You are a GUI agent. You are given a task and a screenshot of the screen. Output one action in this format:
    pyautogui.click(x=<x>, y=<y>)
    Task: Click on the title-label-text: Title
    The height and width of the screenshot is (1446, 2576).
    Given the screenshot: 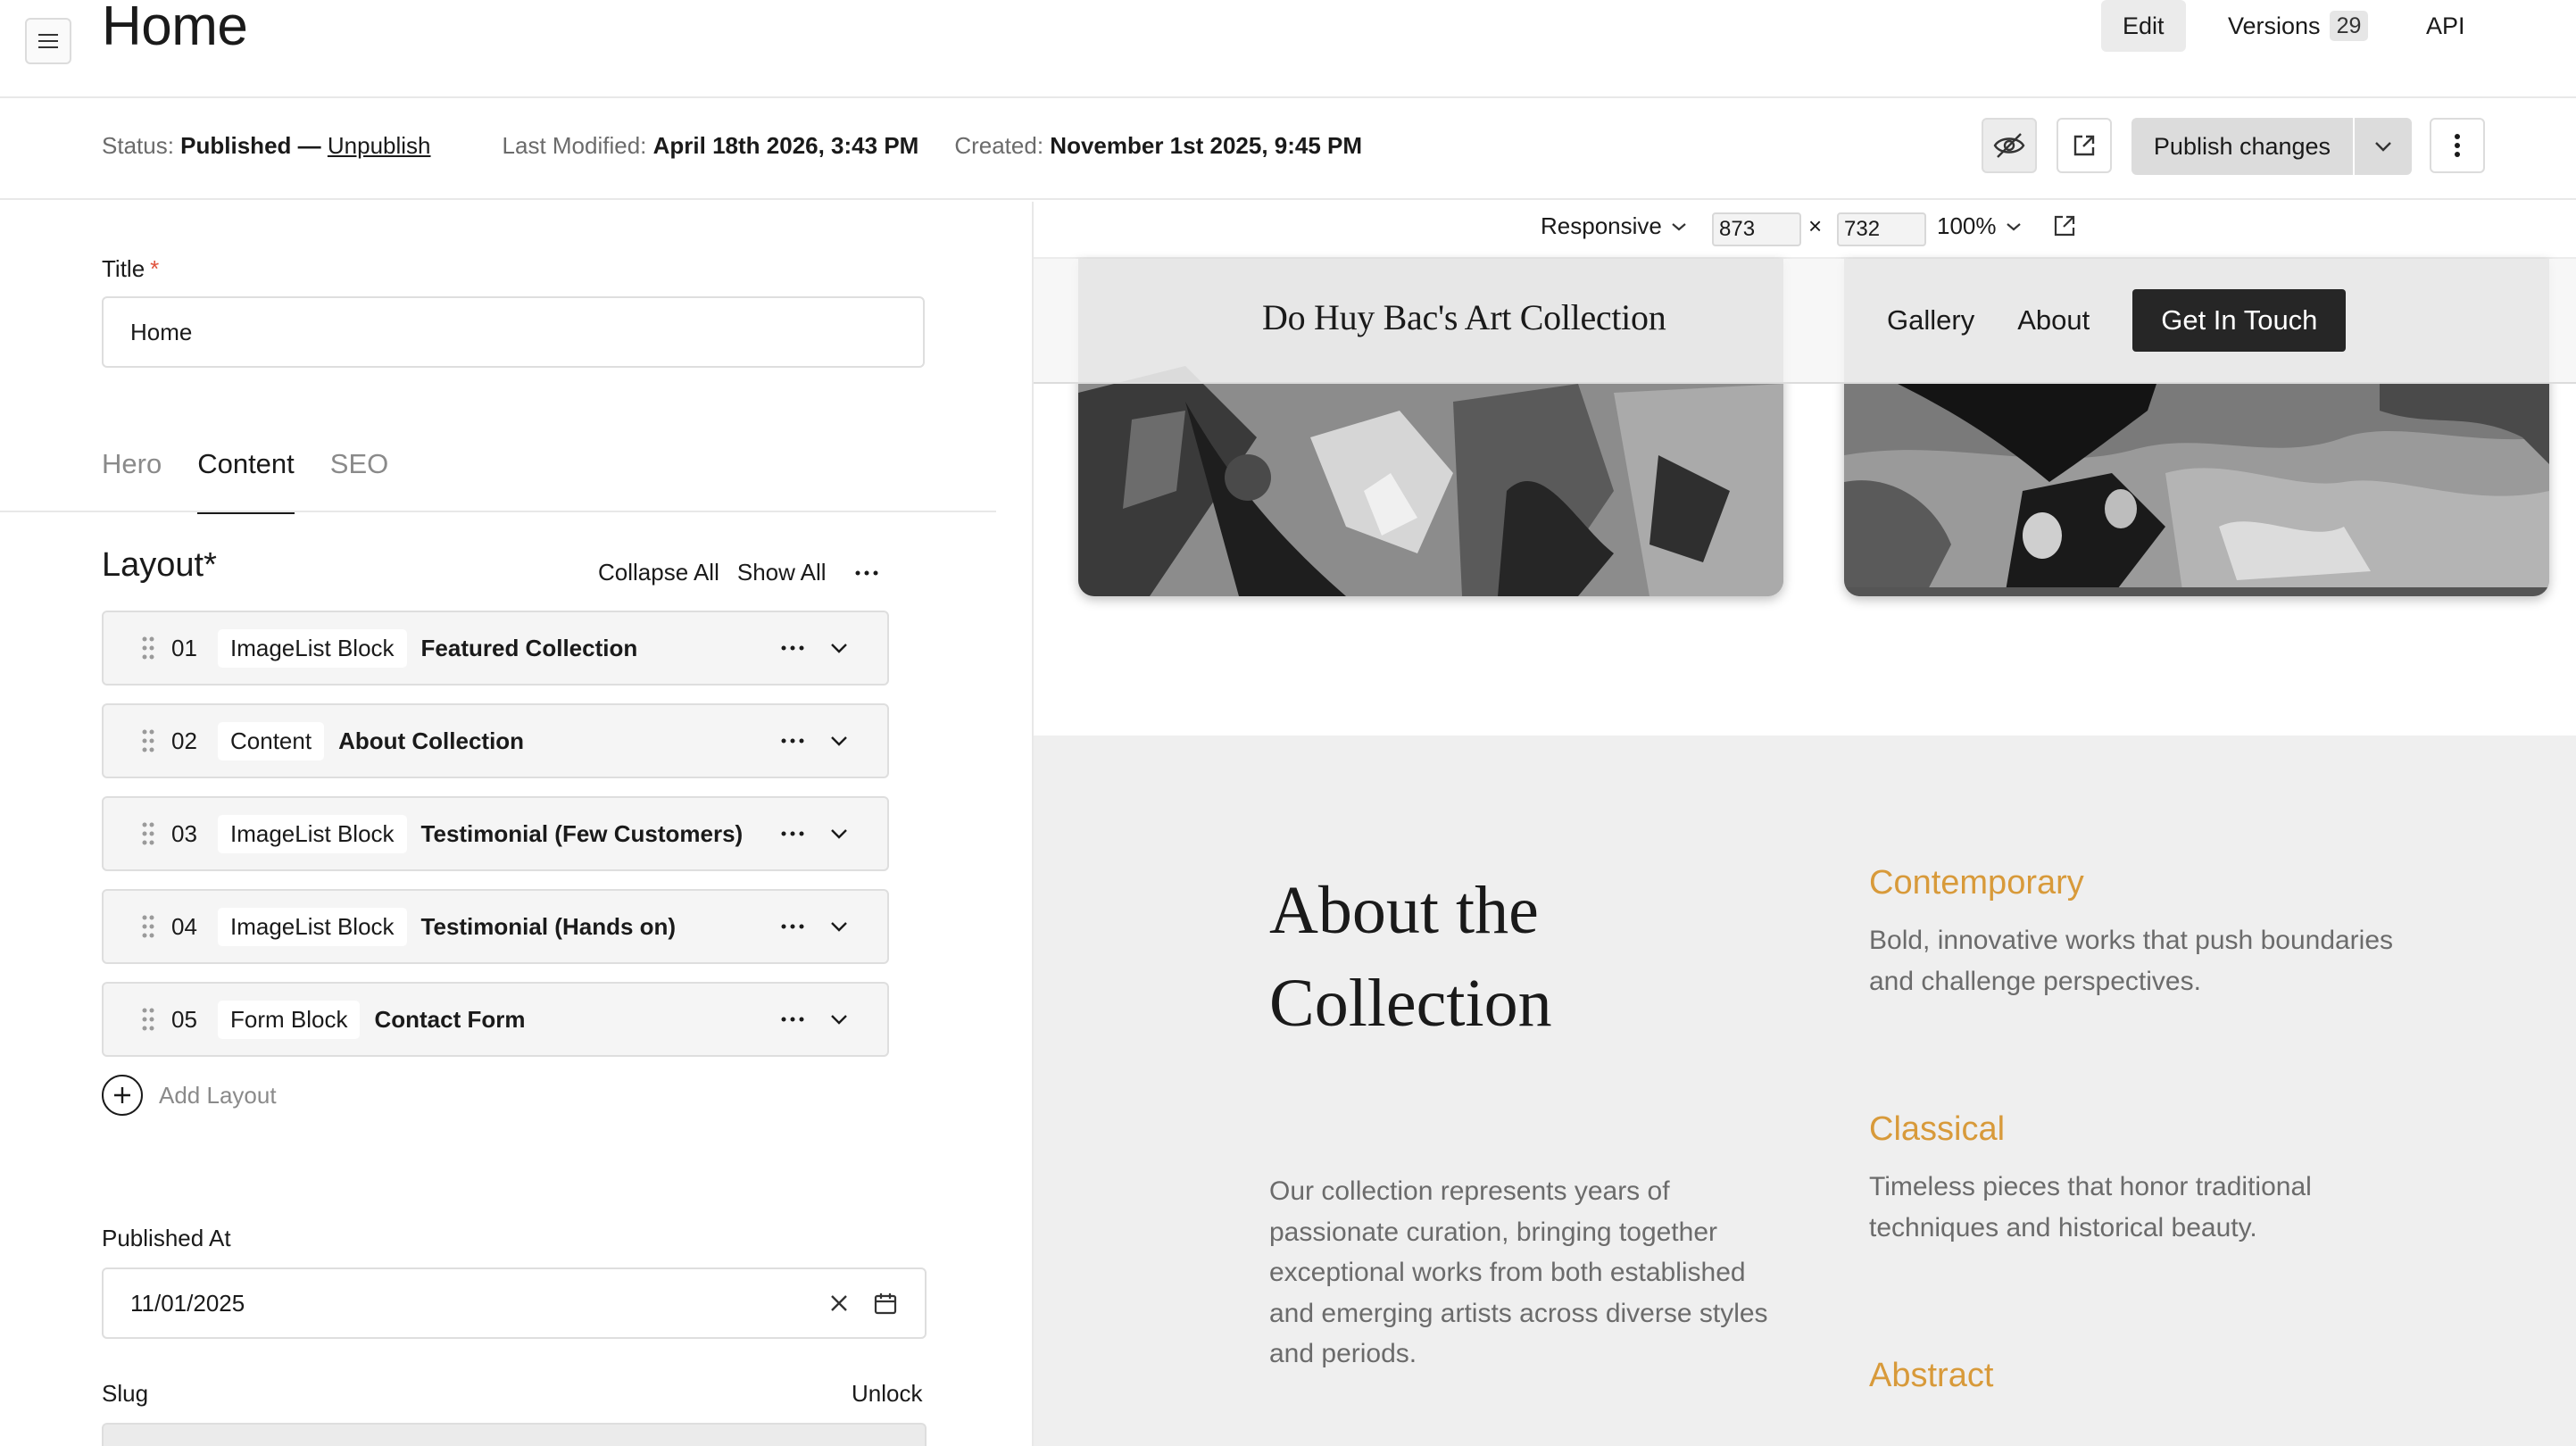 What is the action you would take?
    pyautogui.click(x=124, y=268)
    